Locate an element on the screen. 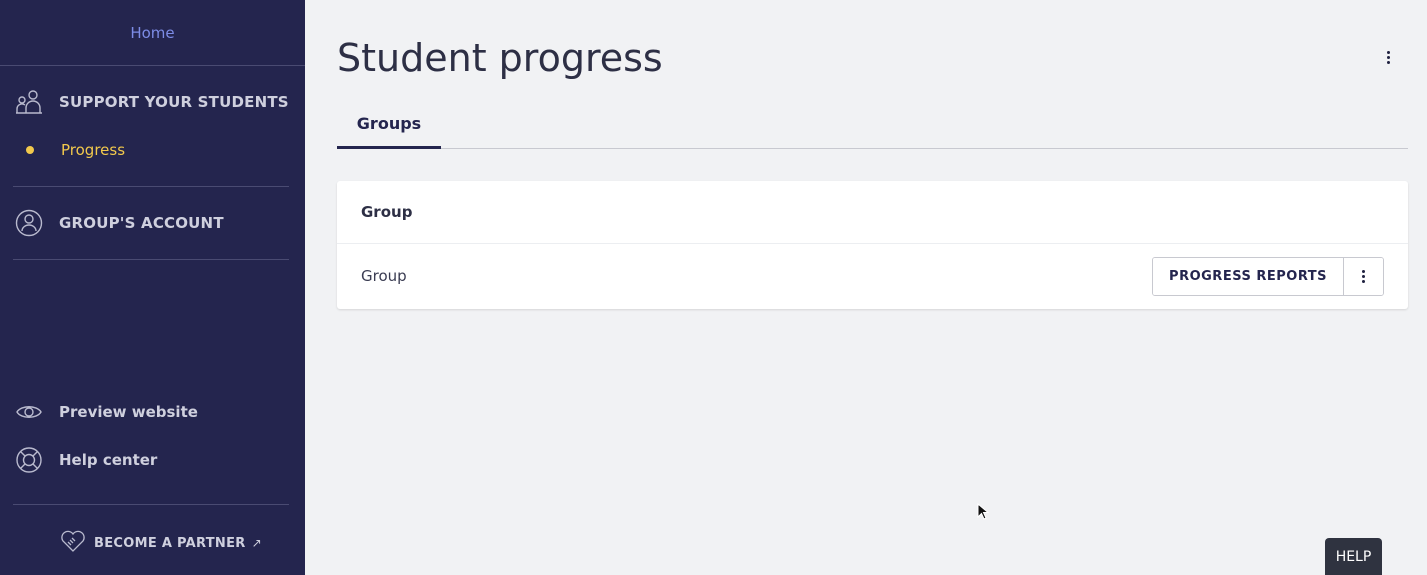 Image resolution: width=1427 pixels, height=575 pixels. progress-reports-button: PROGRESS REPORTS is located at coordinates (1248, 276).